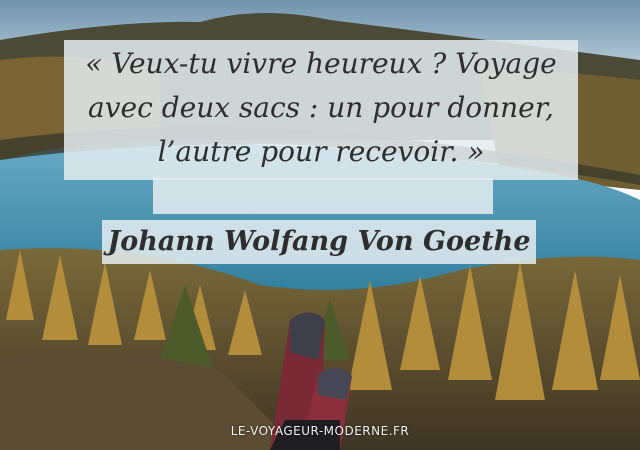 This screenshot has width=640, height=450. What do you see at coordinates (320, 431) in the screenshot?
I see `site-watermark: LE-VOYAGEUR-MODERNE.FR` at bounding box center [320, 431].